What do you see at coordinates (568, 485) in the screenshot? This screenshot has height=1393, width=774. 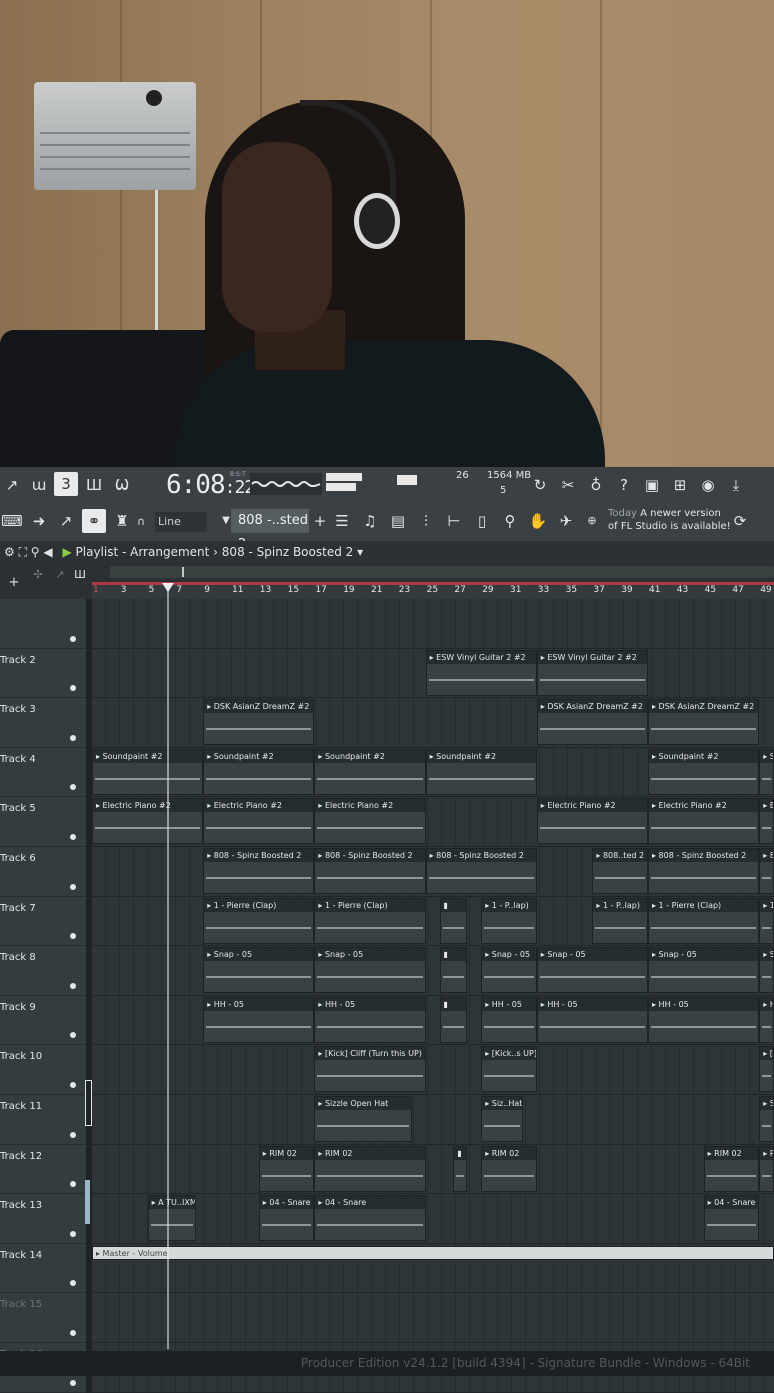 I see `cut-icon: ✂` at bounding box center [568, 485].